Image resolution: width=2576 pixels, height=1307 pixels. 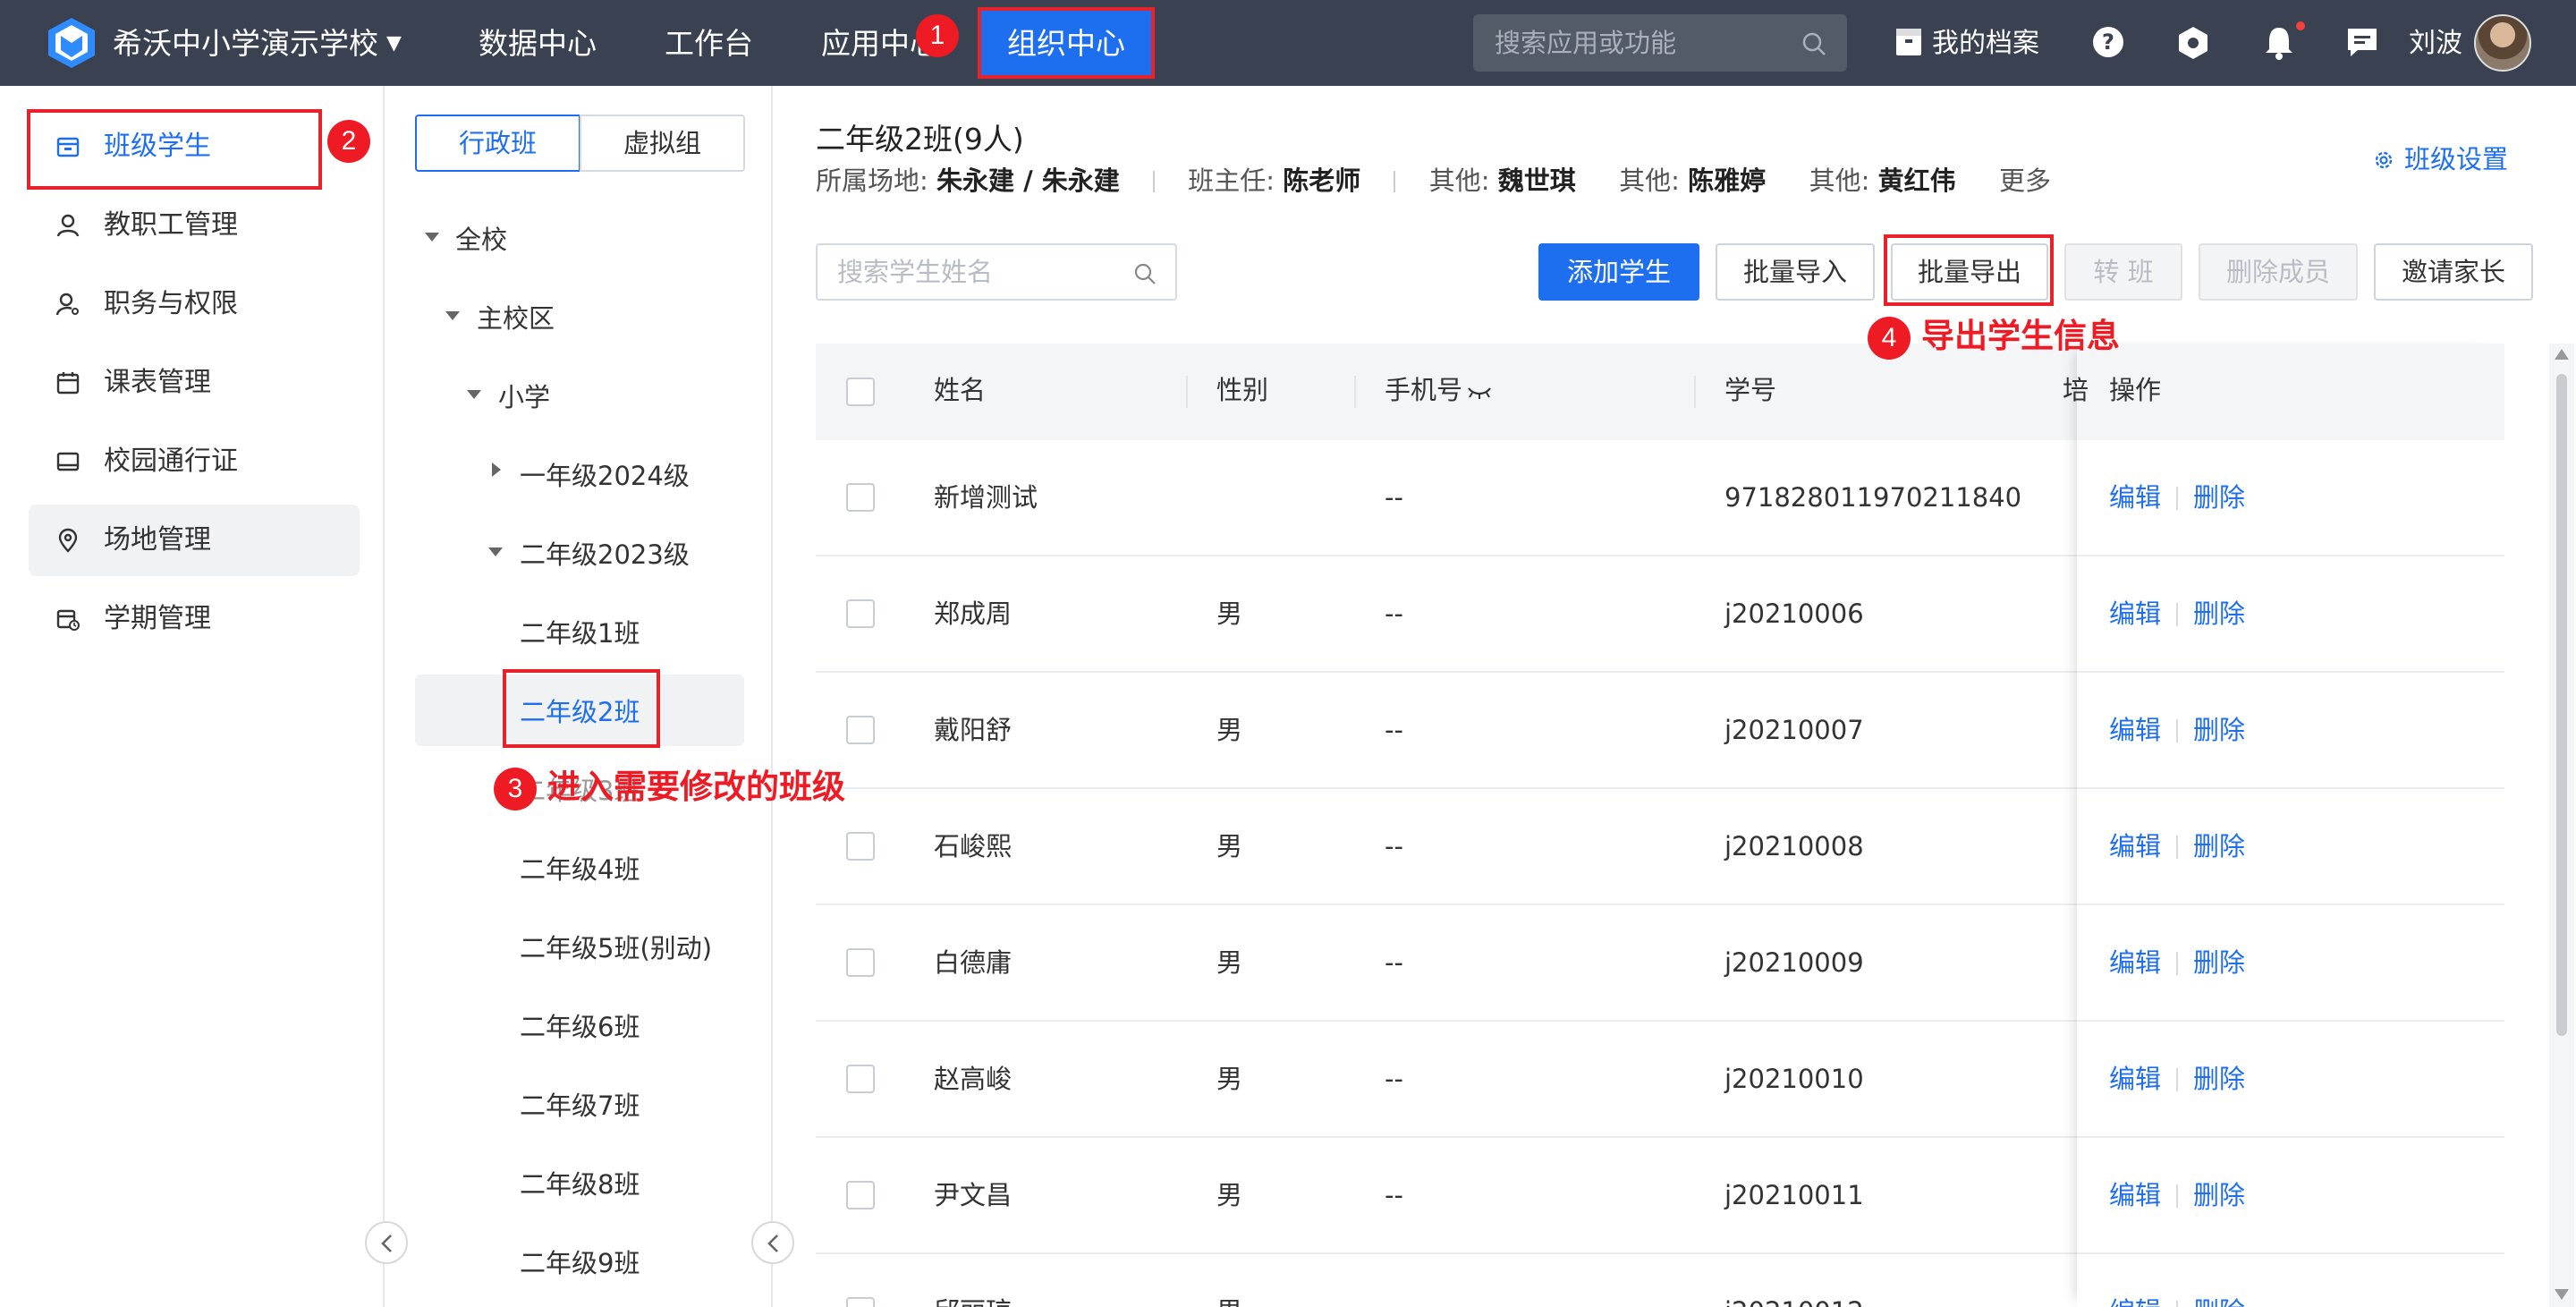 What do you see at coordinates (2453, 272) in the screenshot?
I see `invite-parents-button: 邀请家长` at bounding box center [2453, 272].